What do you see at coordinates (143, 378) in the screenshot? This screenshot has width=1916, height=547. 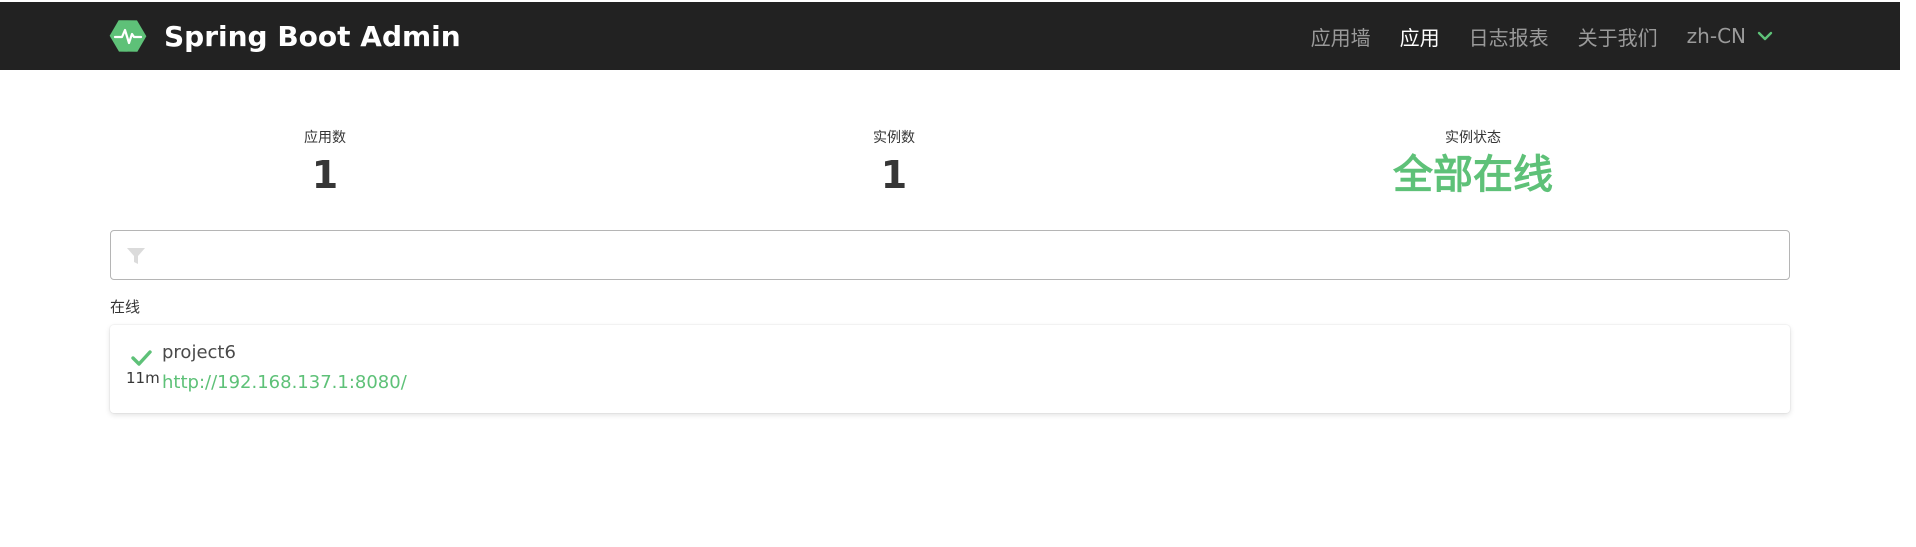 I see `uptime-label: 11m` at bounding box center [143, 378].